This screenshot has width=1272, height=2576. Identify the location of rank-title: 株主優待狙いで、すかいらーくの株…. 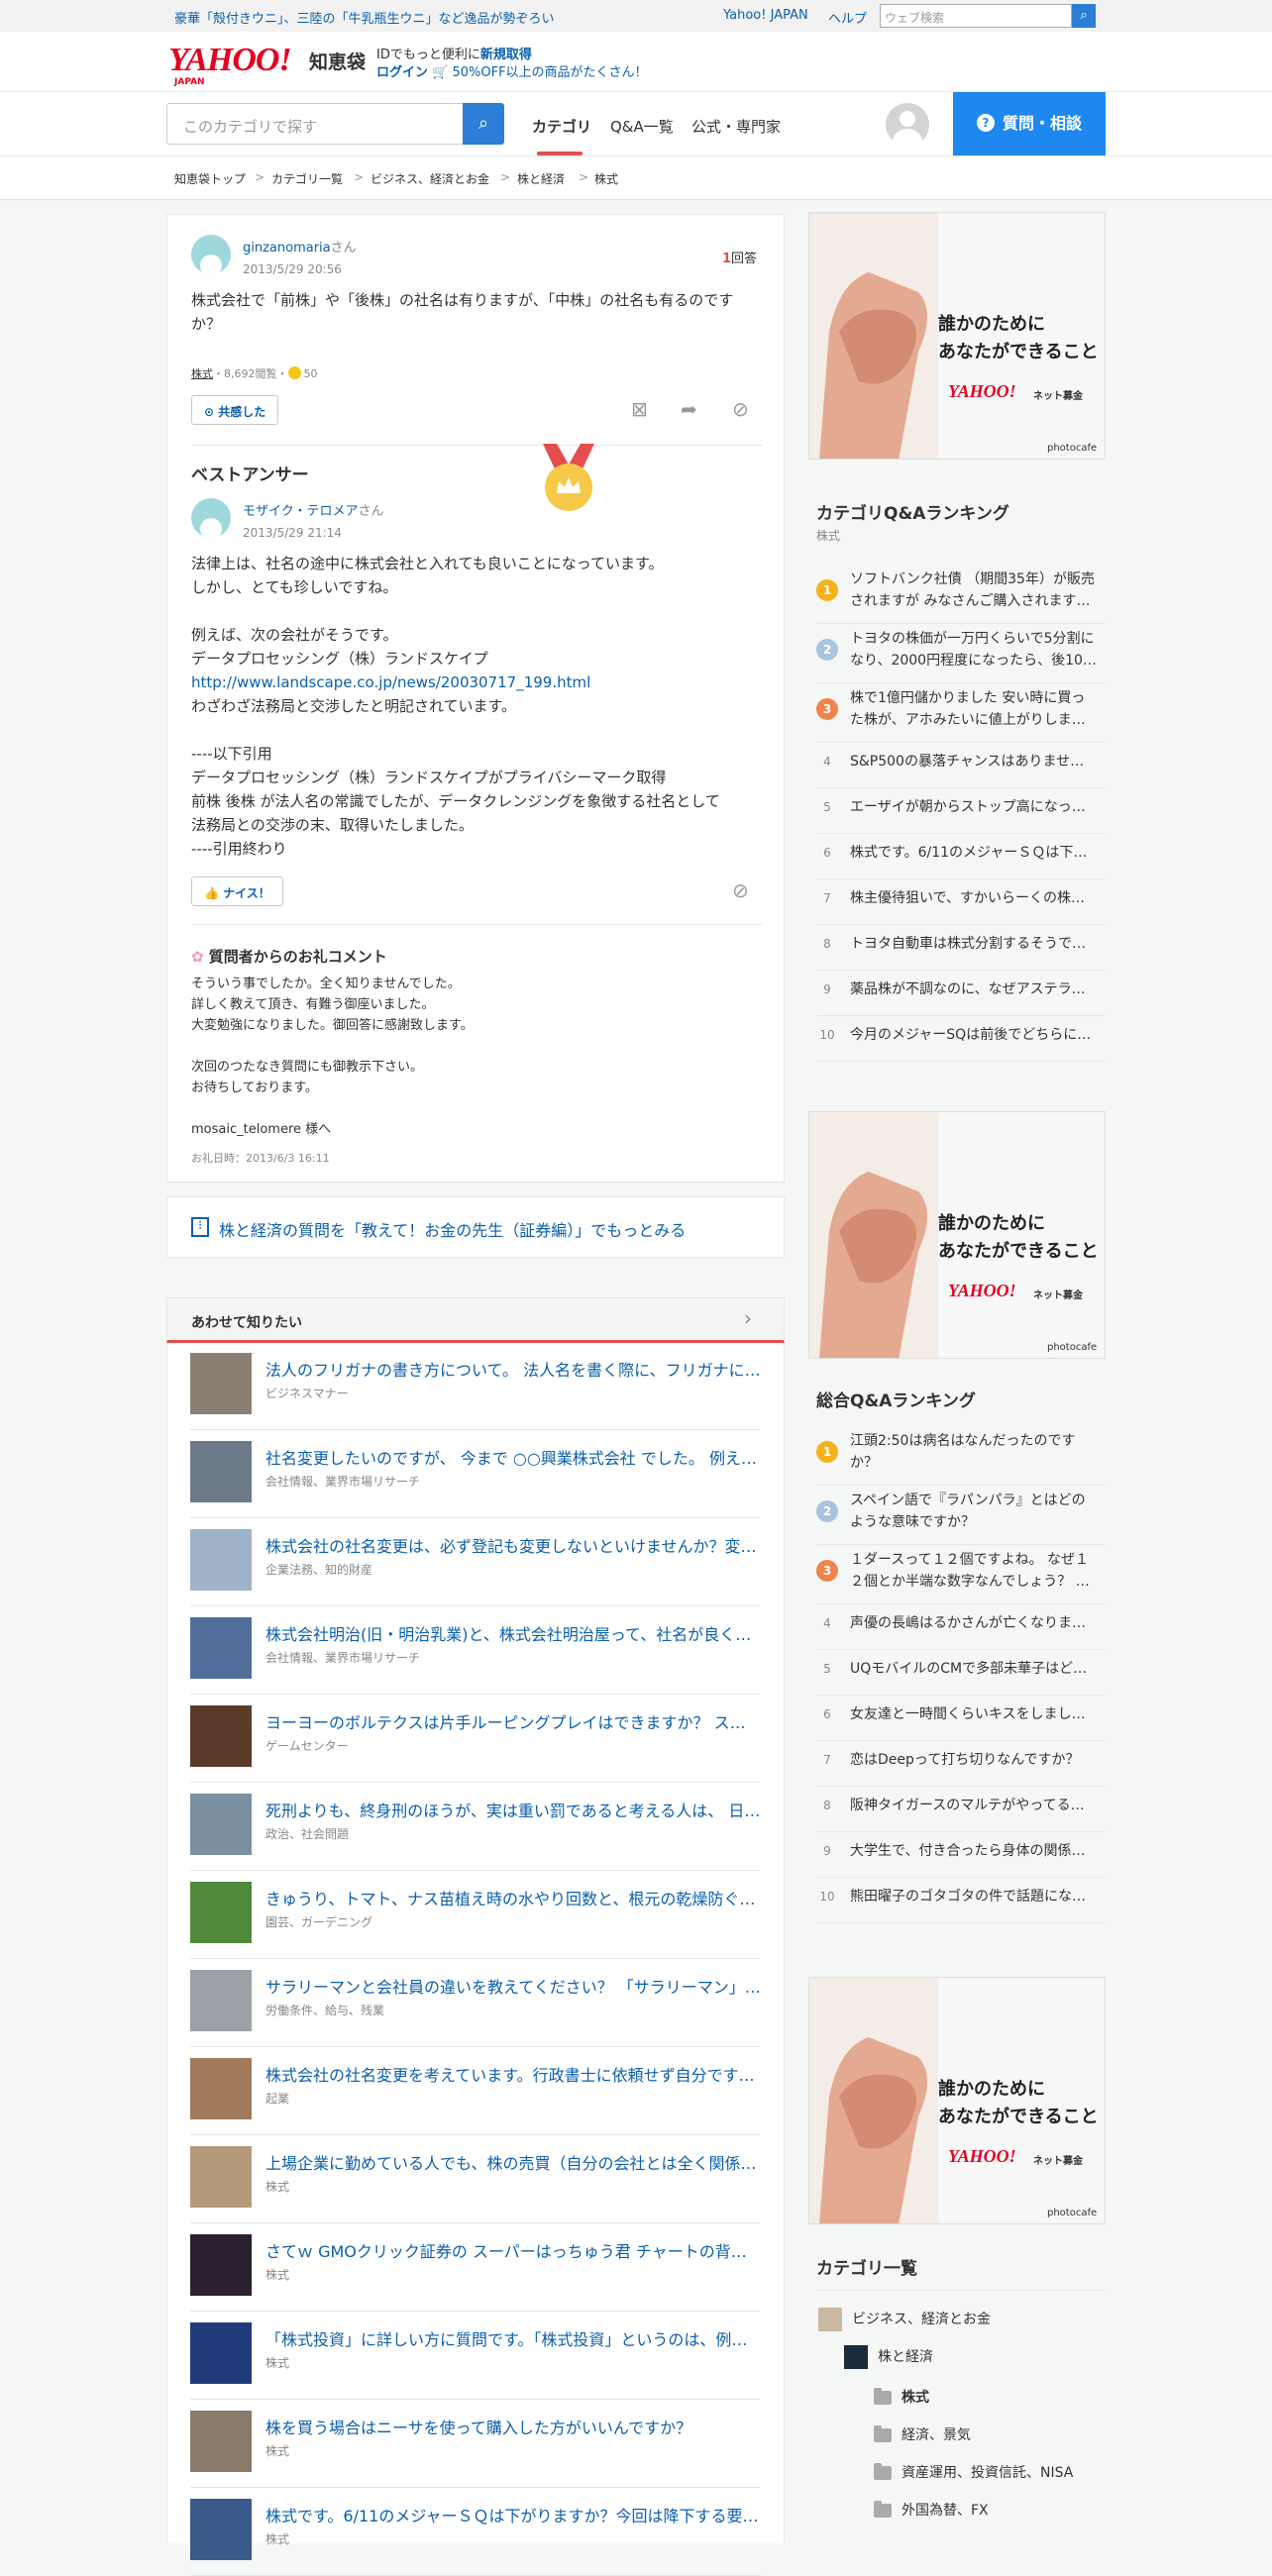
(974, 898).